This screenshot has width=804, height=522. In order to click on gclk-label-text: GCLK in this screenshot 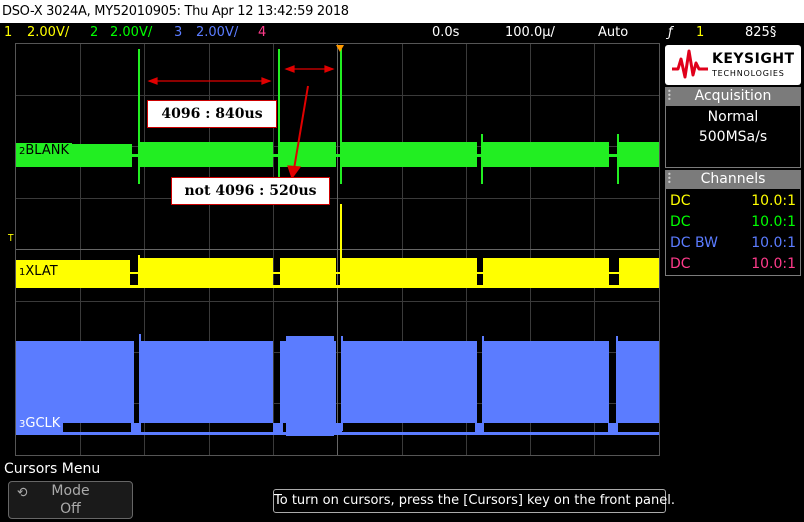, I will do `click(43, 423)`.